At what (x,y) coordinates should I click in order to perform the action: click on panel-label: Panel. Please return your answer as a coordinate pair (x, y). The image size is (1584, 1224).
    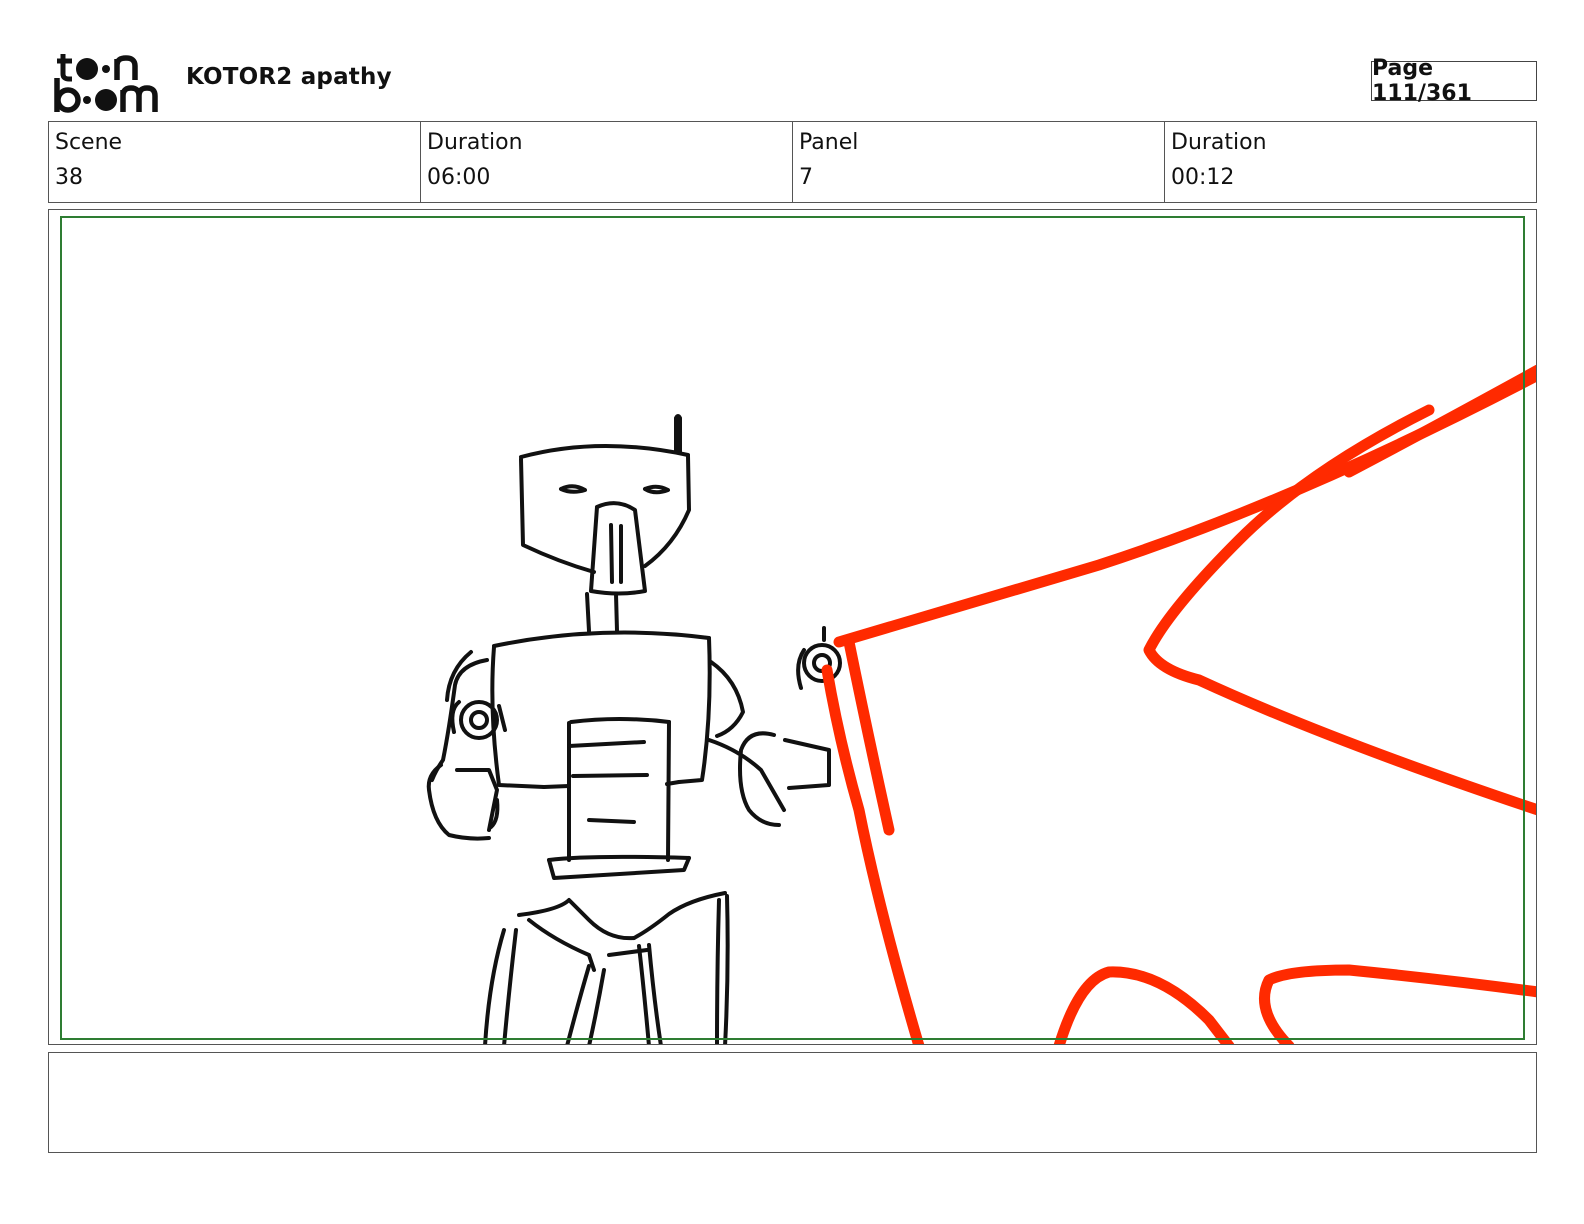
    Looking at the image, I should click on (829, 142).